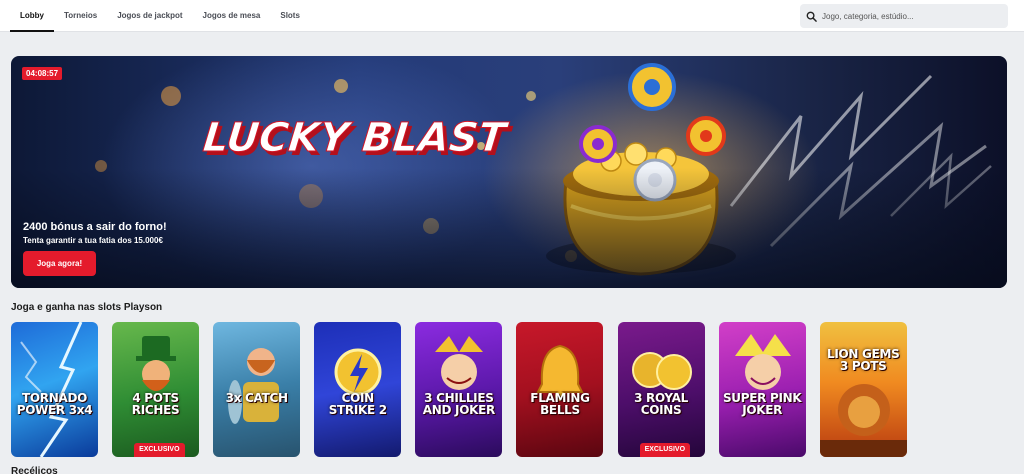 This screenshot has width=1024, height=474. I want to click on game-card-super-pink-joker: SUPER PINK JOKER, so click(762, 389).